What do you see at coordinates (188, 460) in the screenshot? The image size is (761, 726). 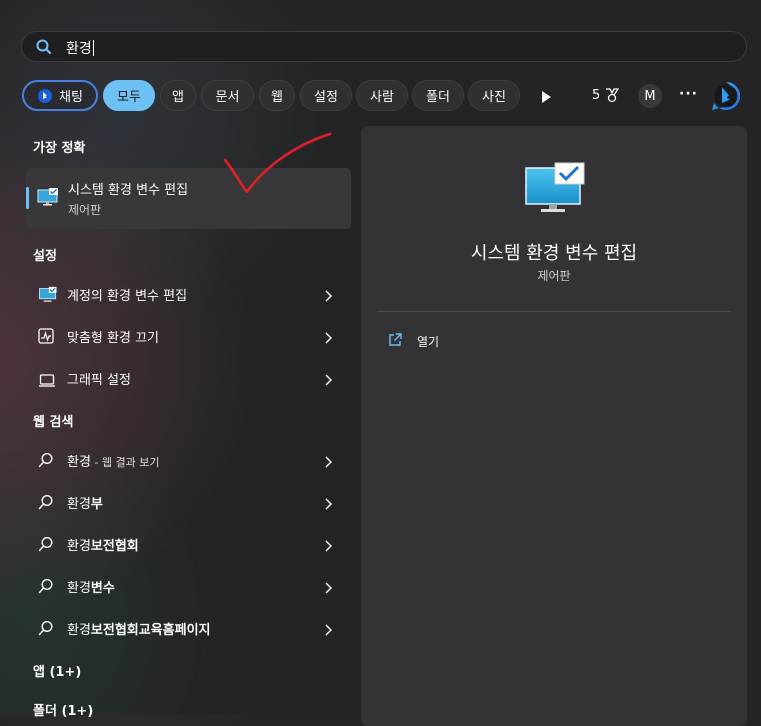 I see `web-result-item: 환경 - 웹 결과 보기` at bounding box center [188, 460].